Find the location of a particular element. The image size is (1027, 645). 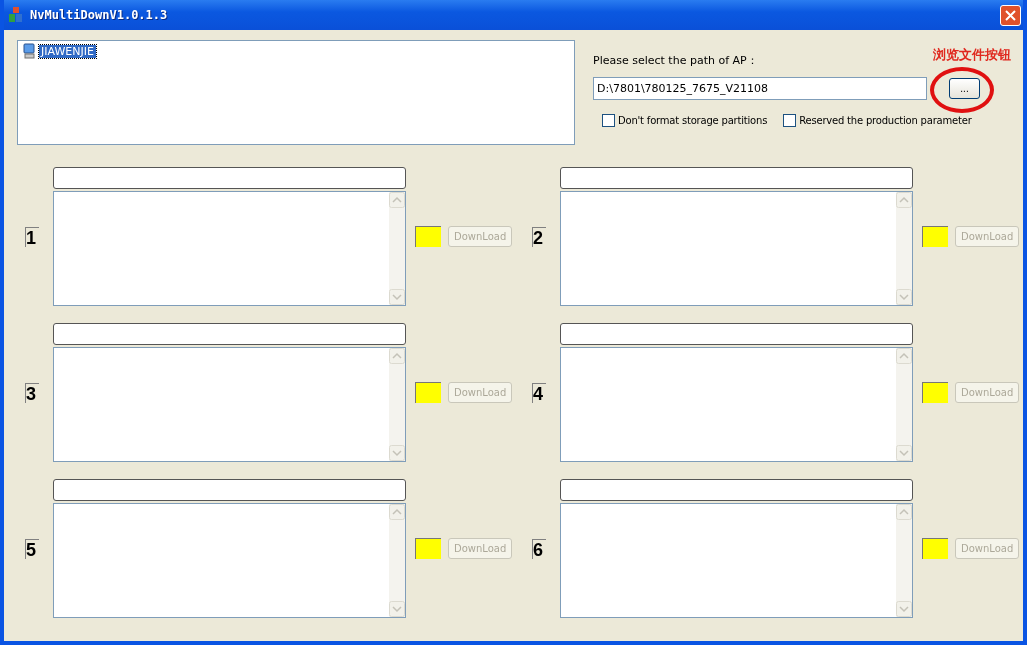

slot-number: 1 is located at coordinates (32, 236).